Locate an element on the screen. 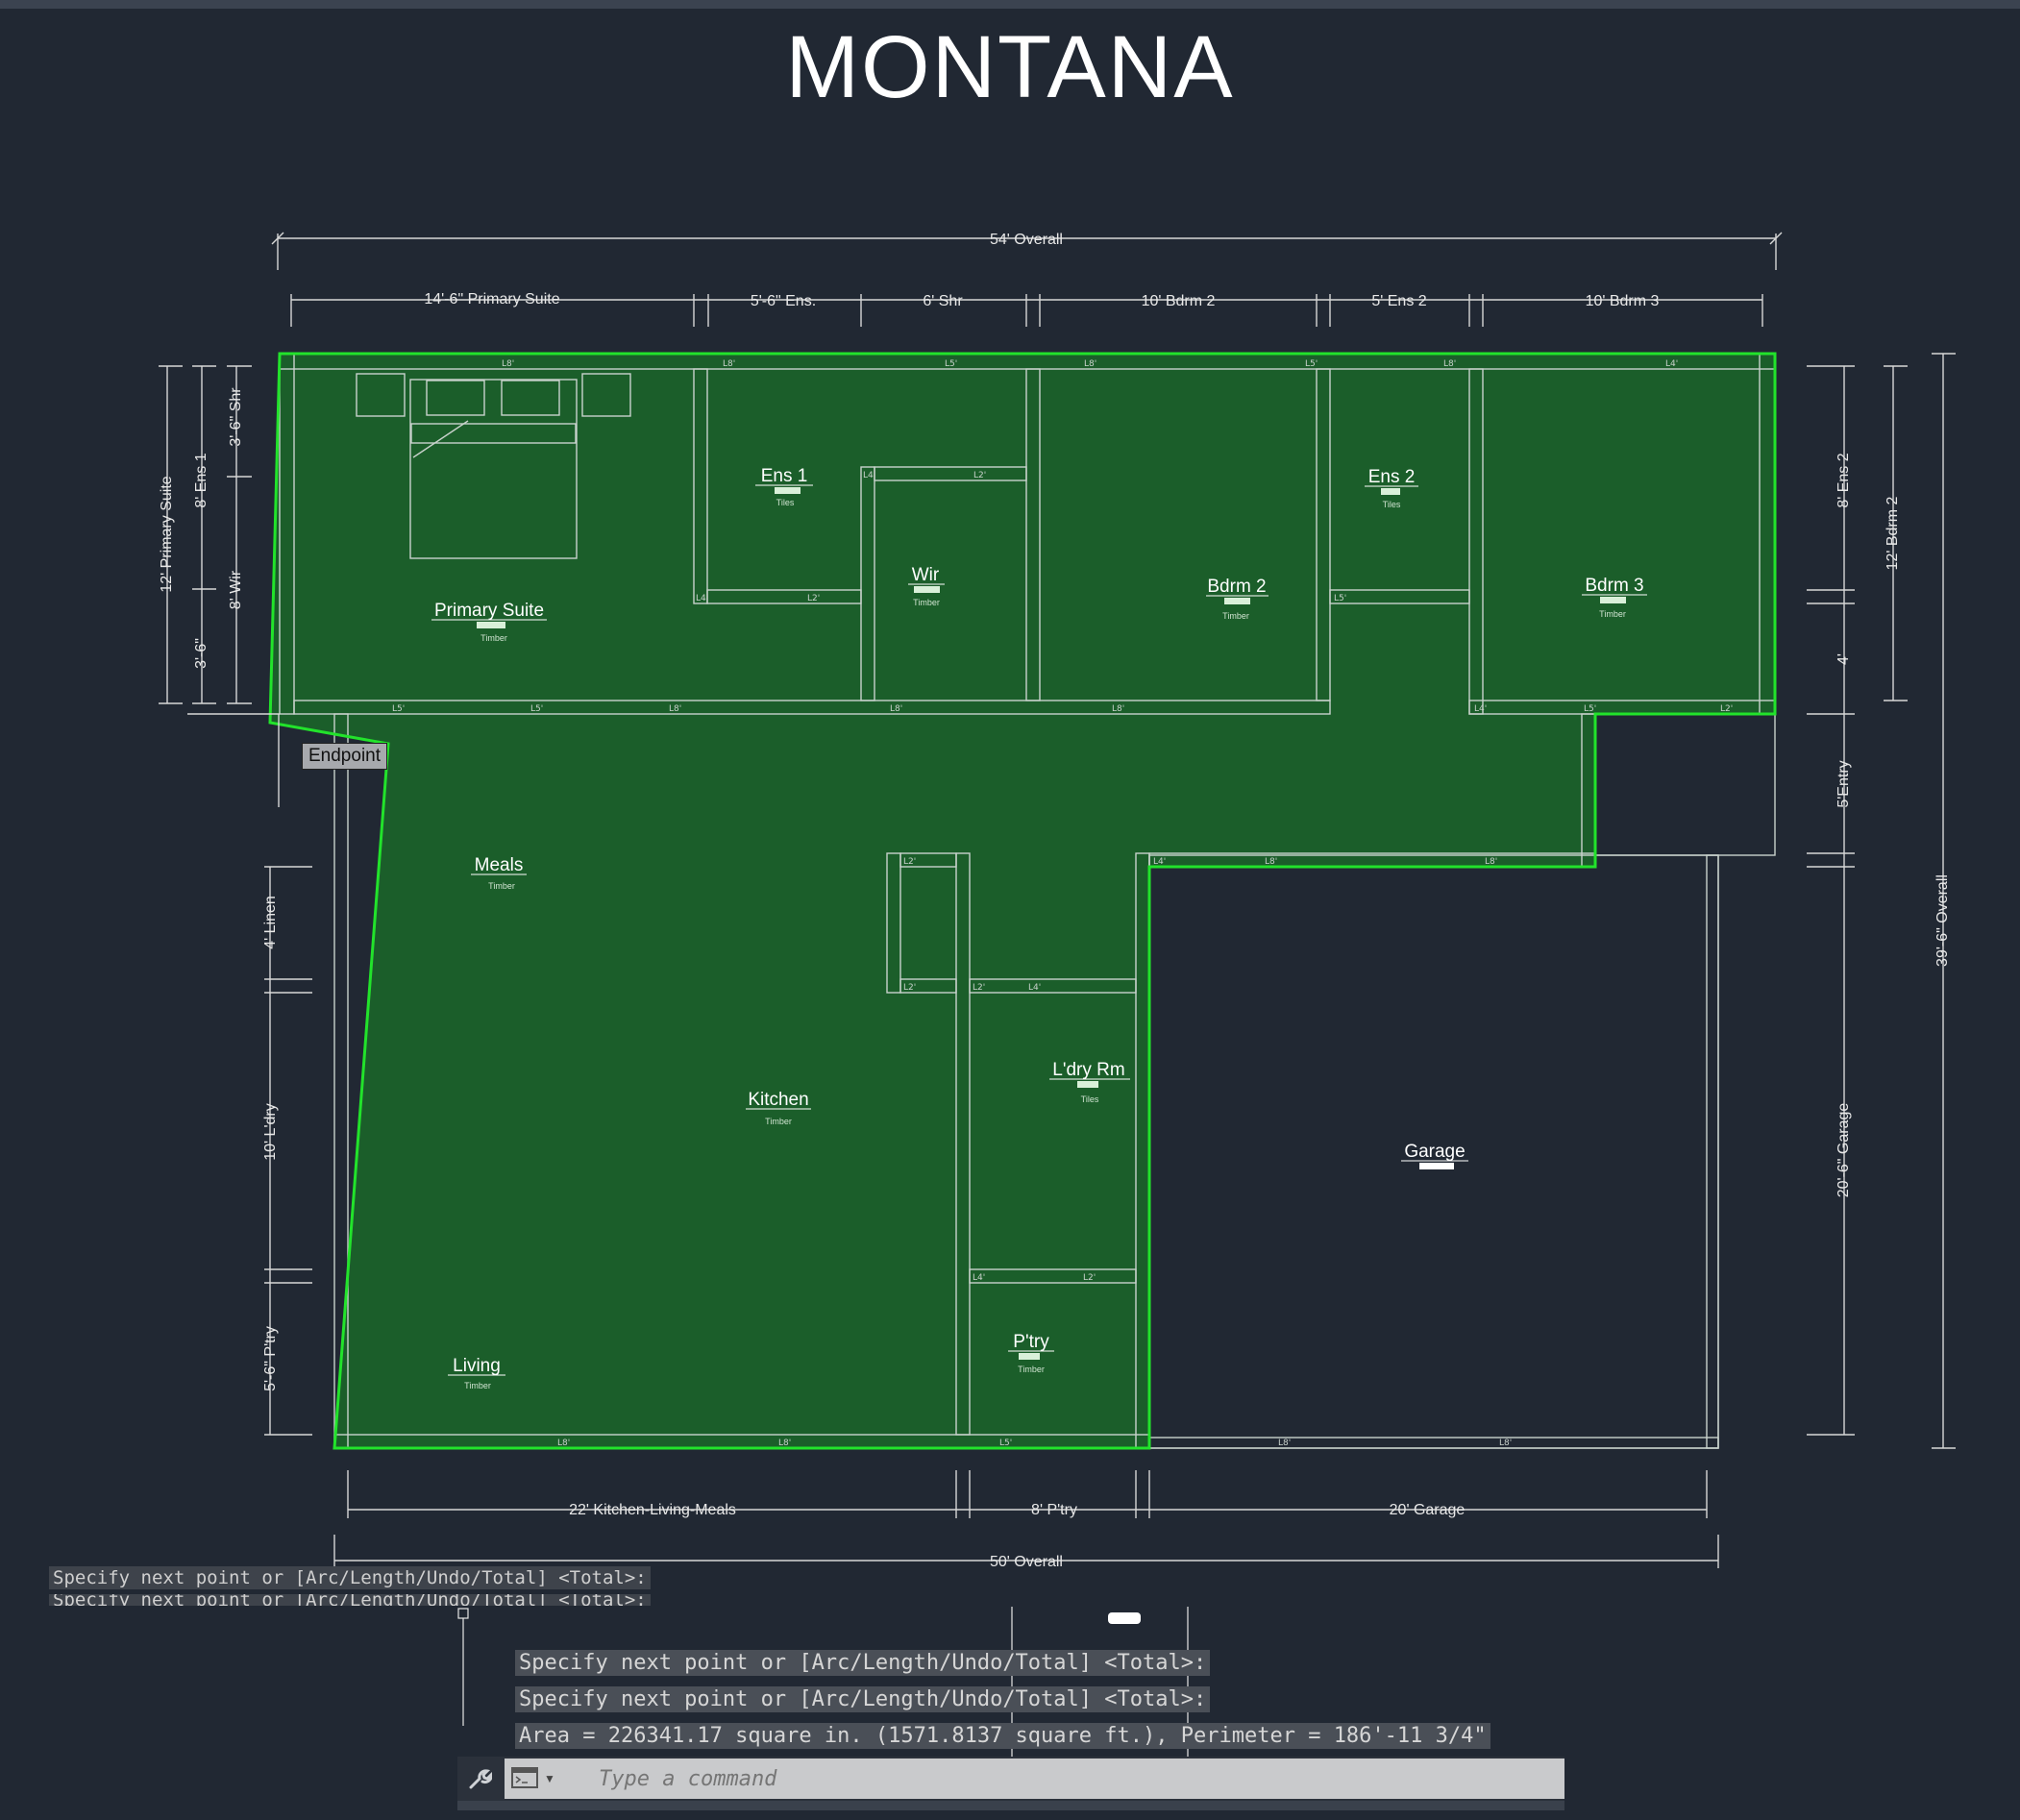 This screenshot has width=2020, height=1820. dim-top-5: 5' Ens 2 is located at coordinates (1398, 301).